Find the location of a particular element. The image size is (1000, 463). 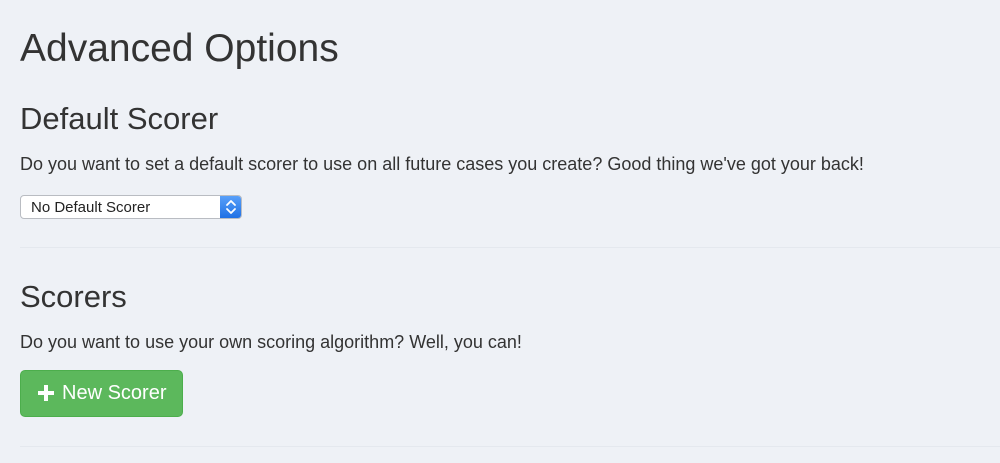

bottom-divider is located at coordinates (510, 446).